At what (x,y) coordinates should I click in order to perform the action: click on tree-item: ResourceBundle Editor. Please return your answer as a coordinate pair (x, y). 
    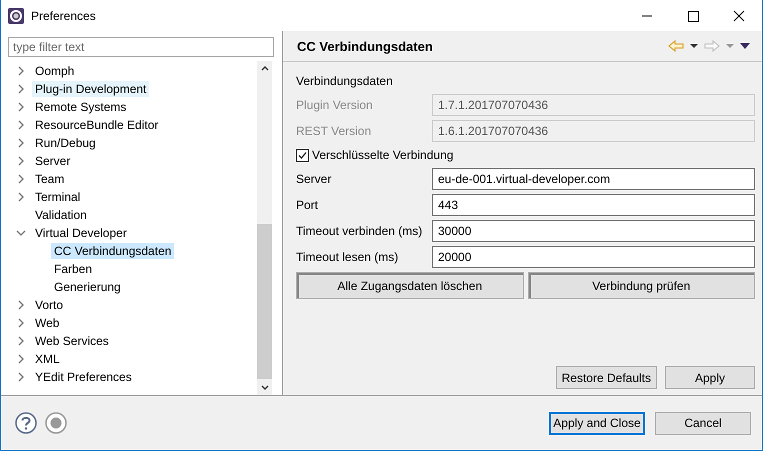
    Looking at the image, I should click on (97, 125).